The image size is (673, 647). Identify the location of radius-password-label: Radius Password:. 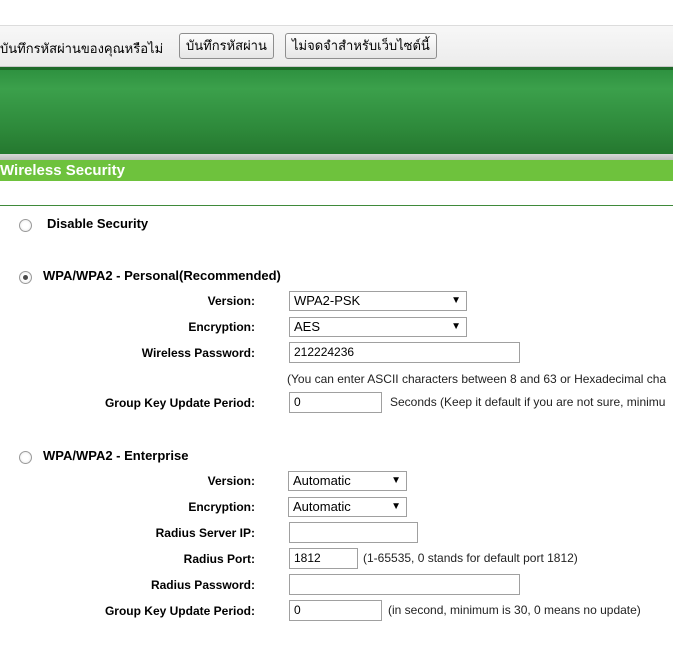
(202, 585).